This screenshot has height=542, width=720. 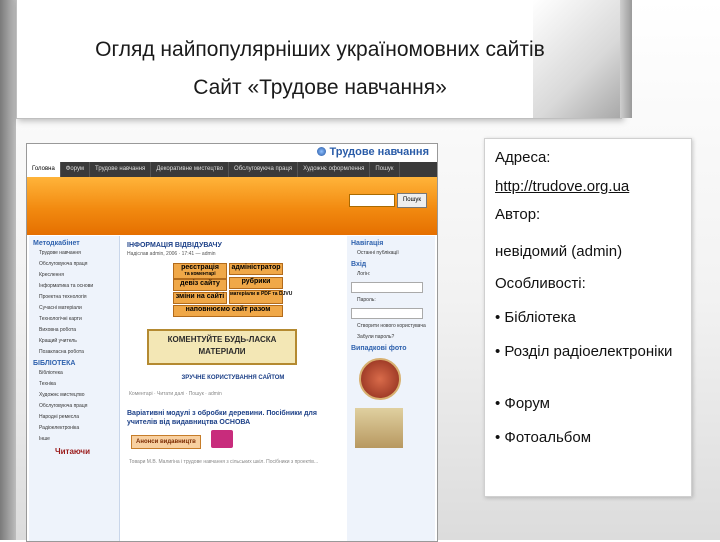 What do you see at coordinates (393, 337) in the screenshot?
I see `login-link: Забули пароль?` at bounding box center [393, 337].